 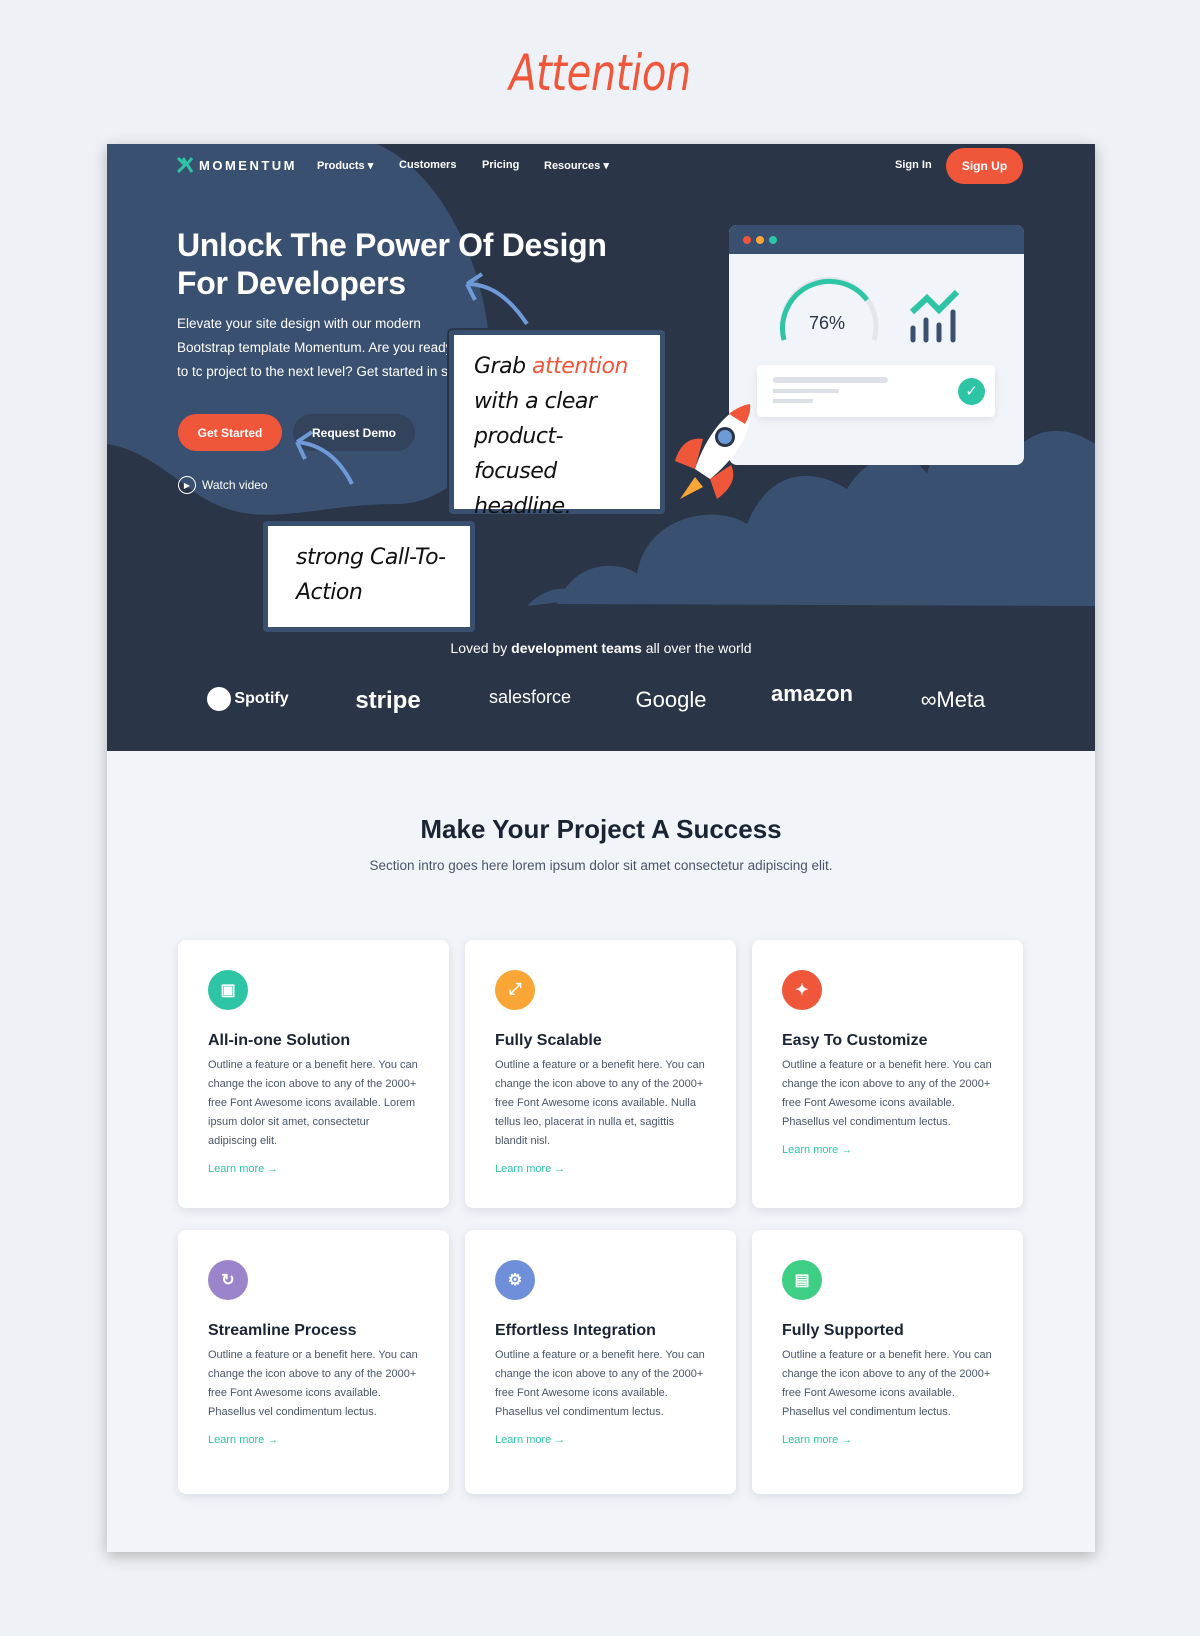 What do you see at coordinates (548, 1040) in the screenshot?
I see `feature-title: Fully Scalable` at bounding box center [548, 1040].